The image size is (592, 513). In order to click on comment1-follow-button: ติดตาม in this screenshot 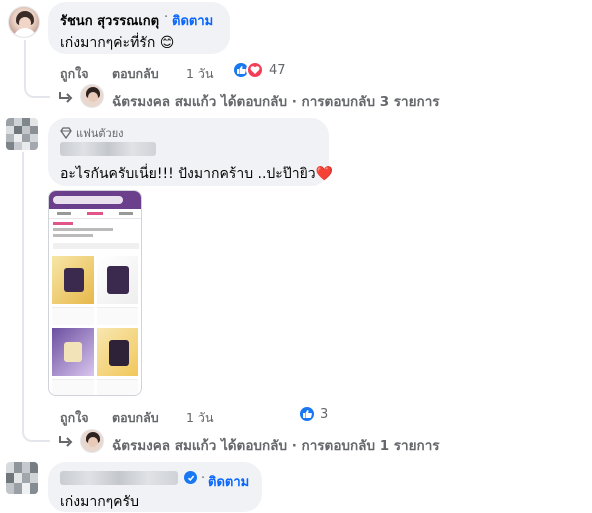, I will do `click(192, 20)`.